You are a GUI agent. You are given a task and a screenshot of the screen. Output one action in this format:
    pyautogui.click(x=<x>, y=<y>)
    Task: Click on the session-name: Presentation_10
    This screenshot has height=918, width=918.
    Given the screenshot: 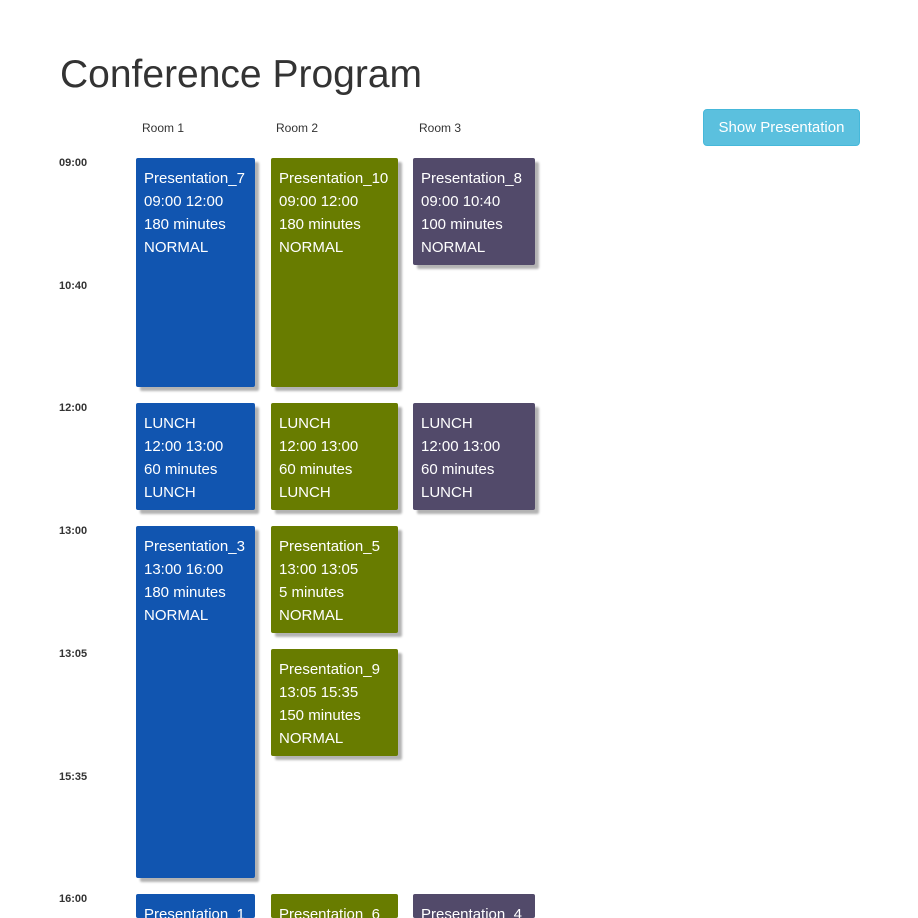 What is the action you would take?
    pyautogui.click(x=334, y=178)
    